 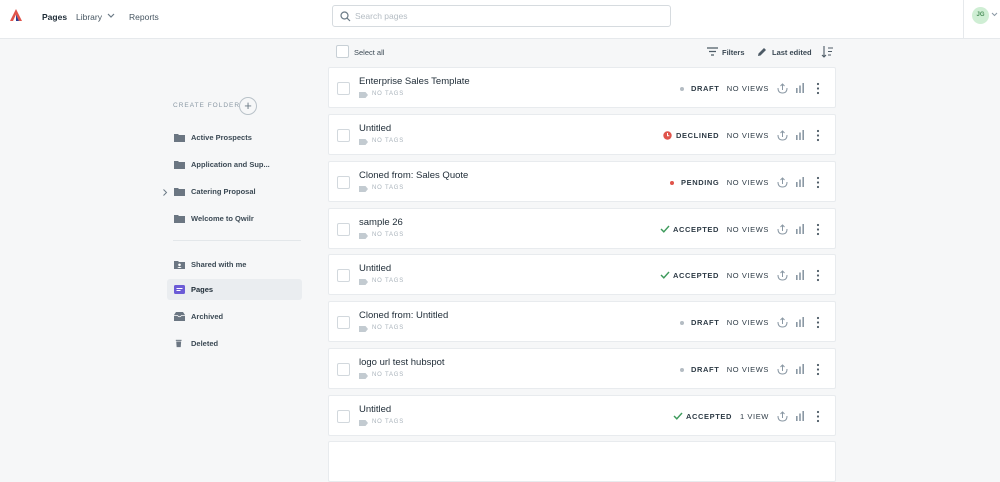 I want to click on divider, so click(x=963, y=19).